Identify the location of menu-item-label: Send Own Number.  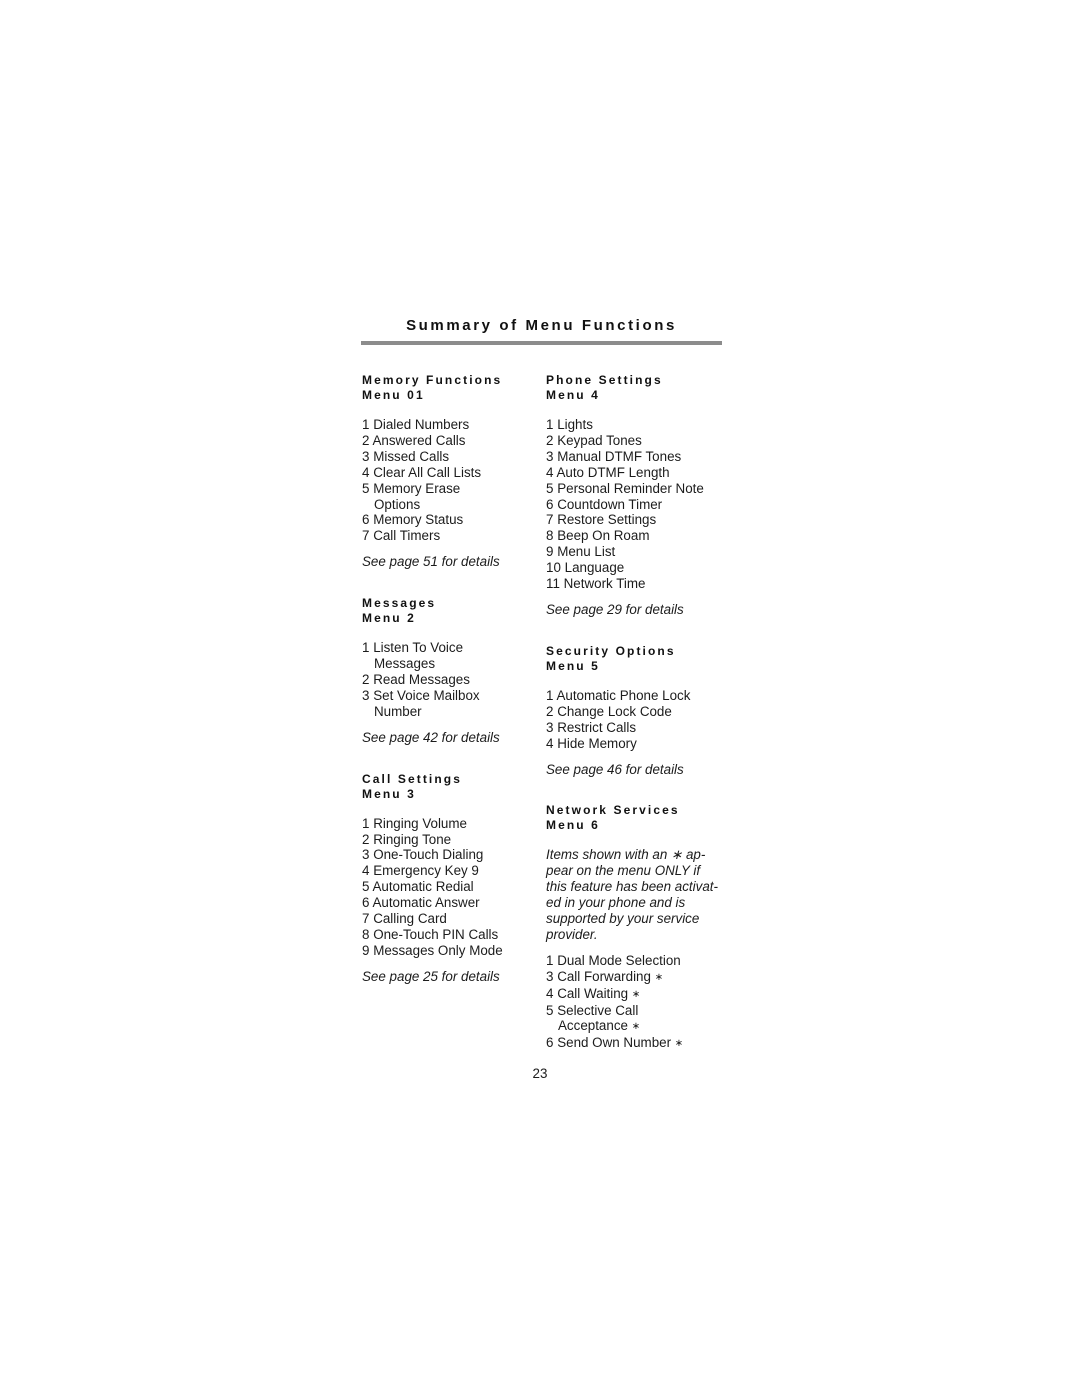
(614, 1043).